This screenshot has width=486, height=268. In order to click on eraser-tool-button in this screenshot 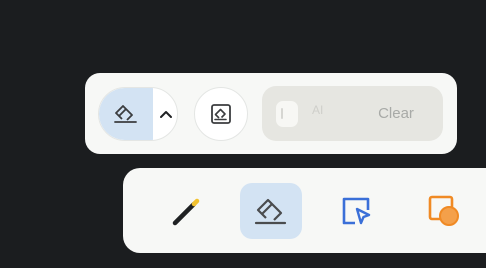, I will do `click(271, 211)`.